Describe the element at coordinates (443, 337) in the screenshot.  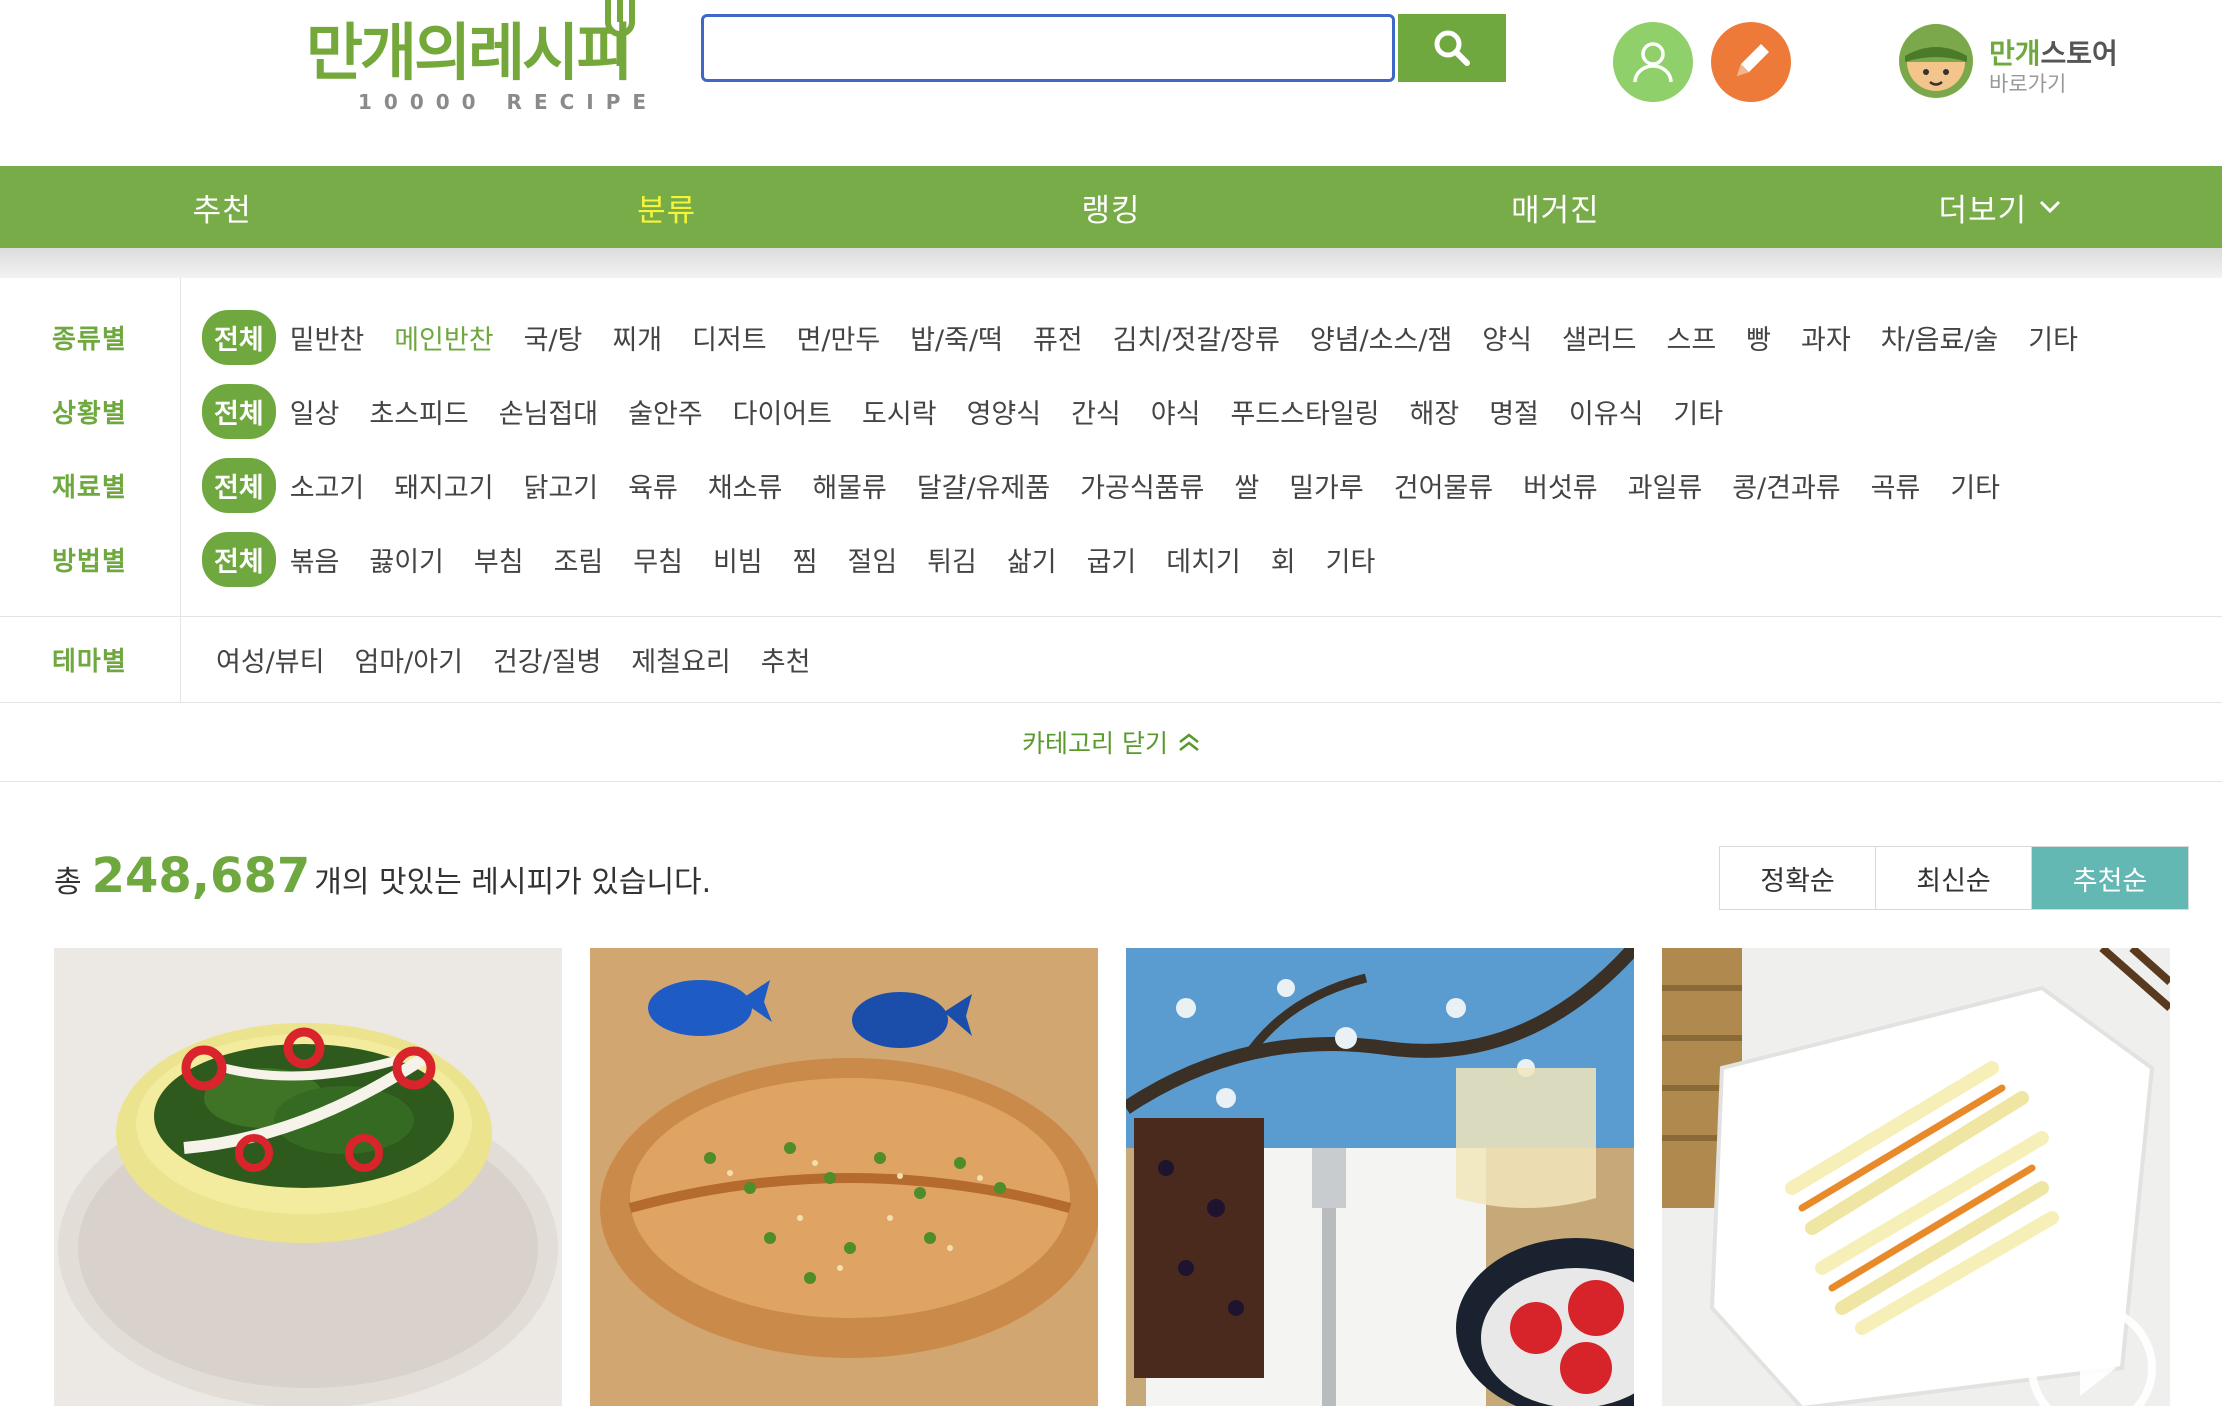
I see `category-item: 메인반찬` at that location.